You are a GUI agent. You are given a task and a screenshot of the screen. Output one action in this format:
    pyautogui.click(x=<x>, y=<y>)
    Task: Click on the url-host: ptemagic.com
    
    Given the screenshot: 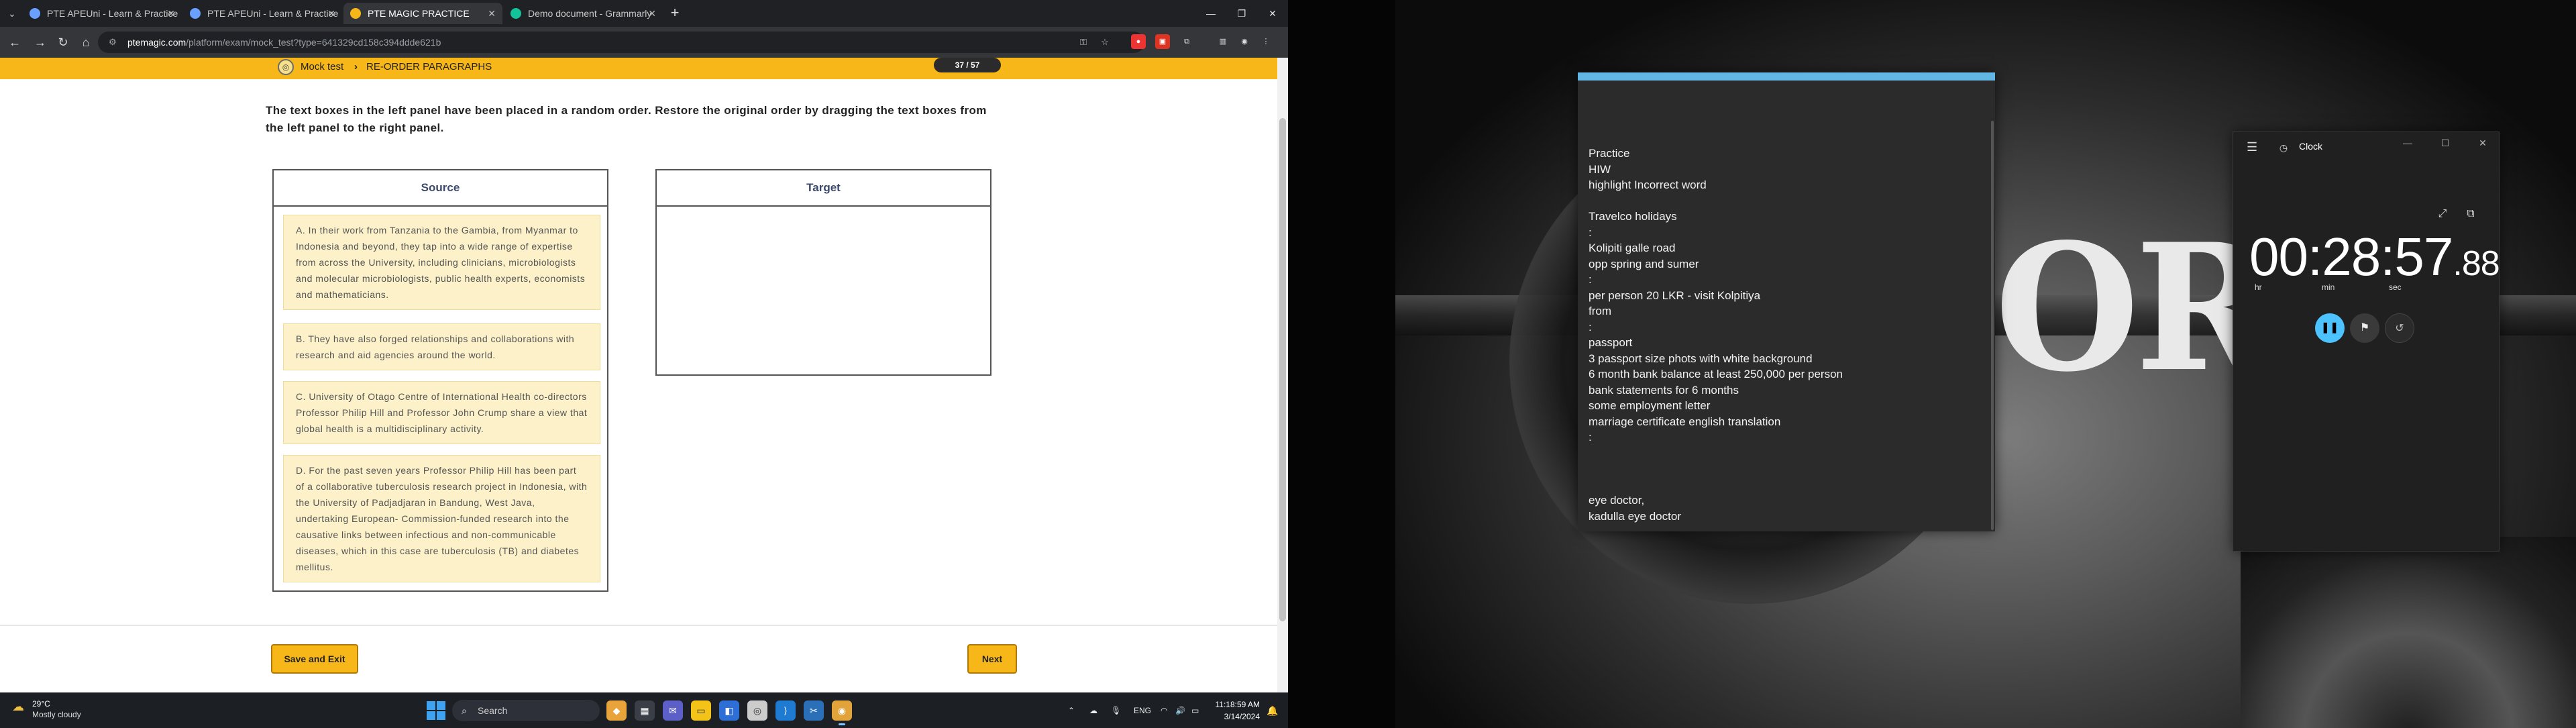 What is the action you would take?
    pyautogui.click(x=156, y=42)
    